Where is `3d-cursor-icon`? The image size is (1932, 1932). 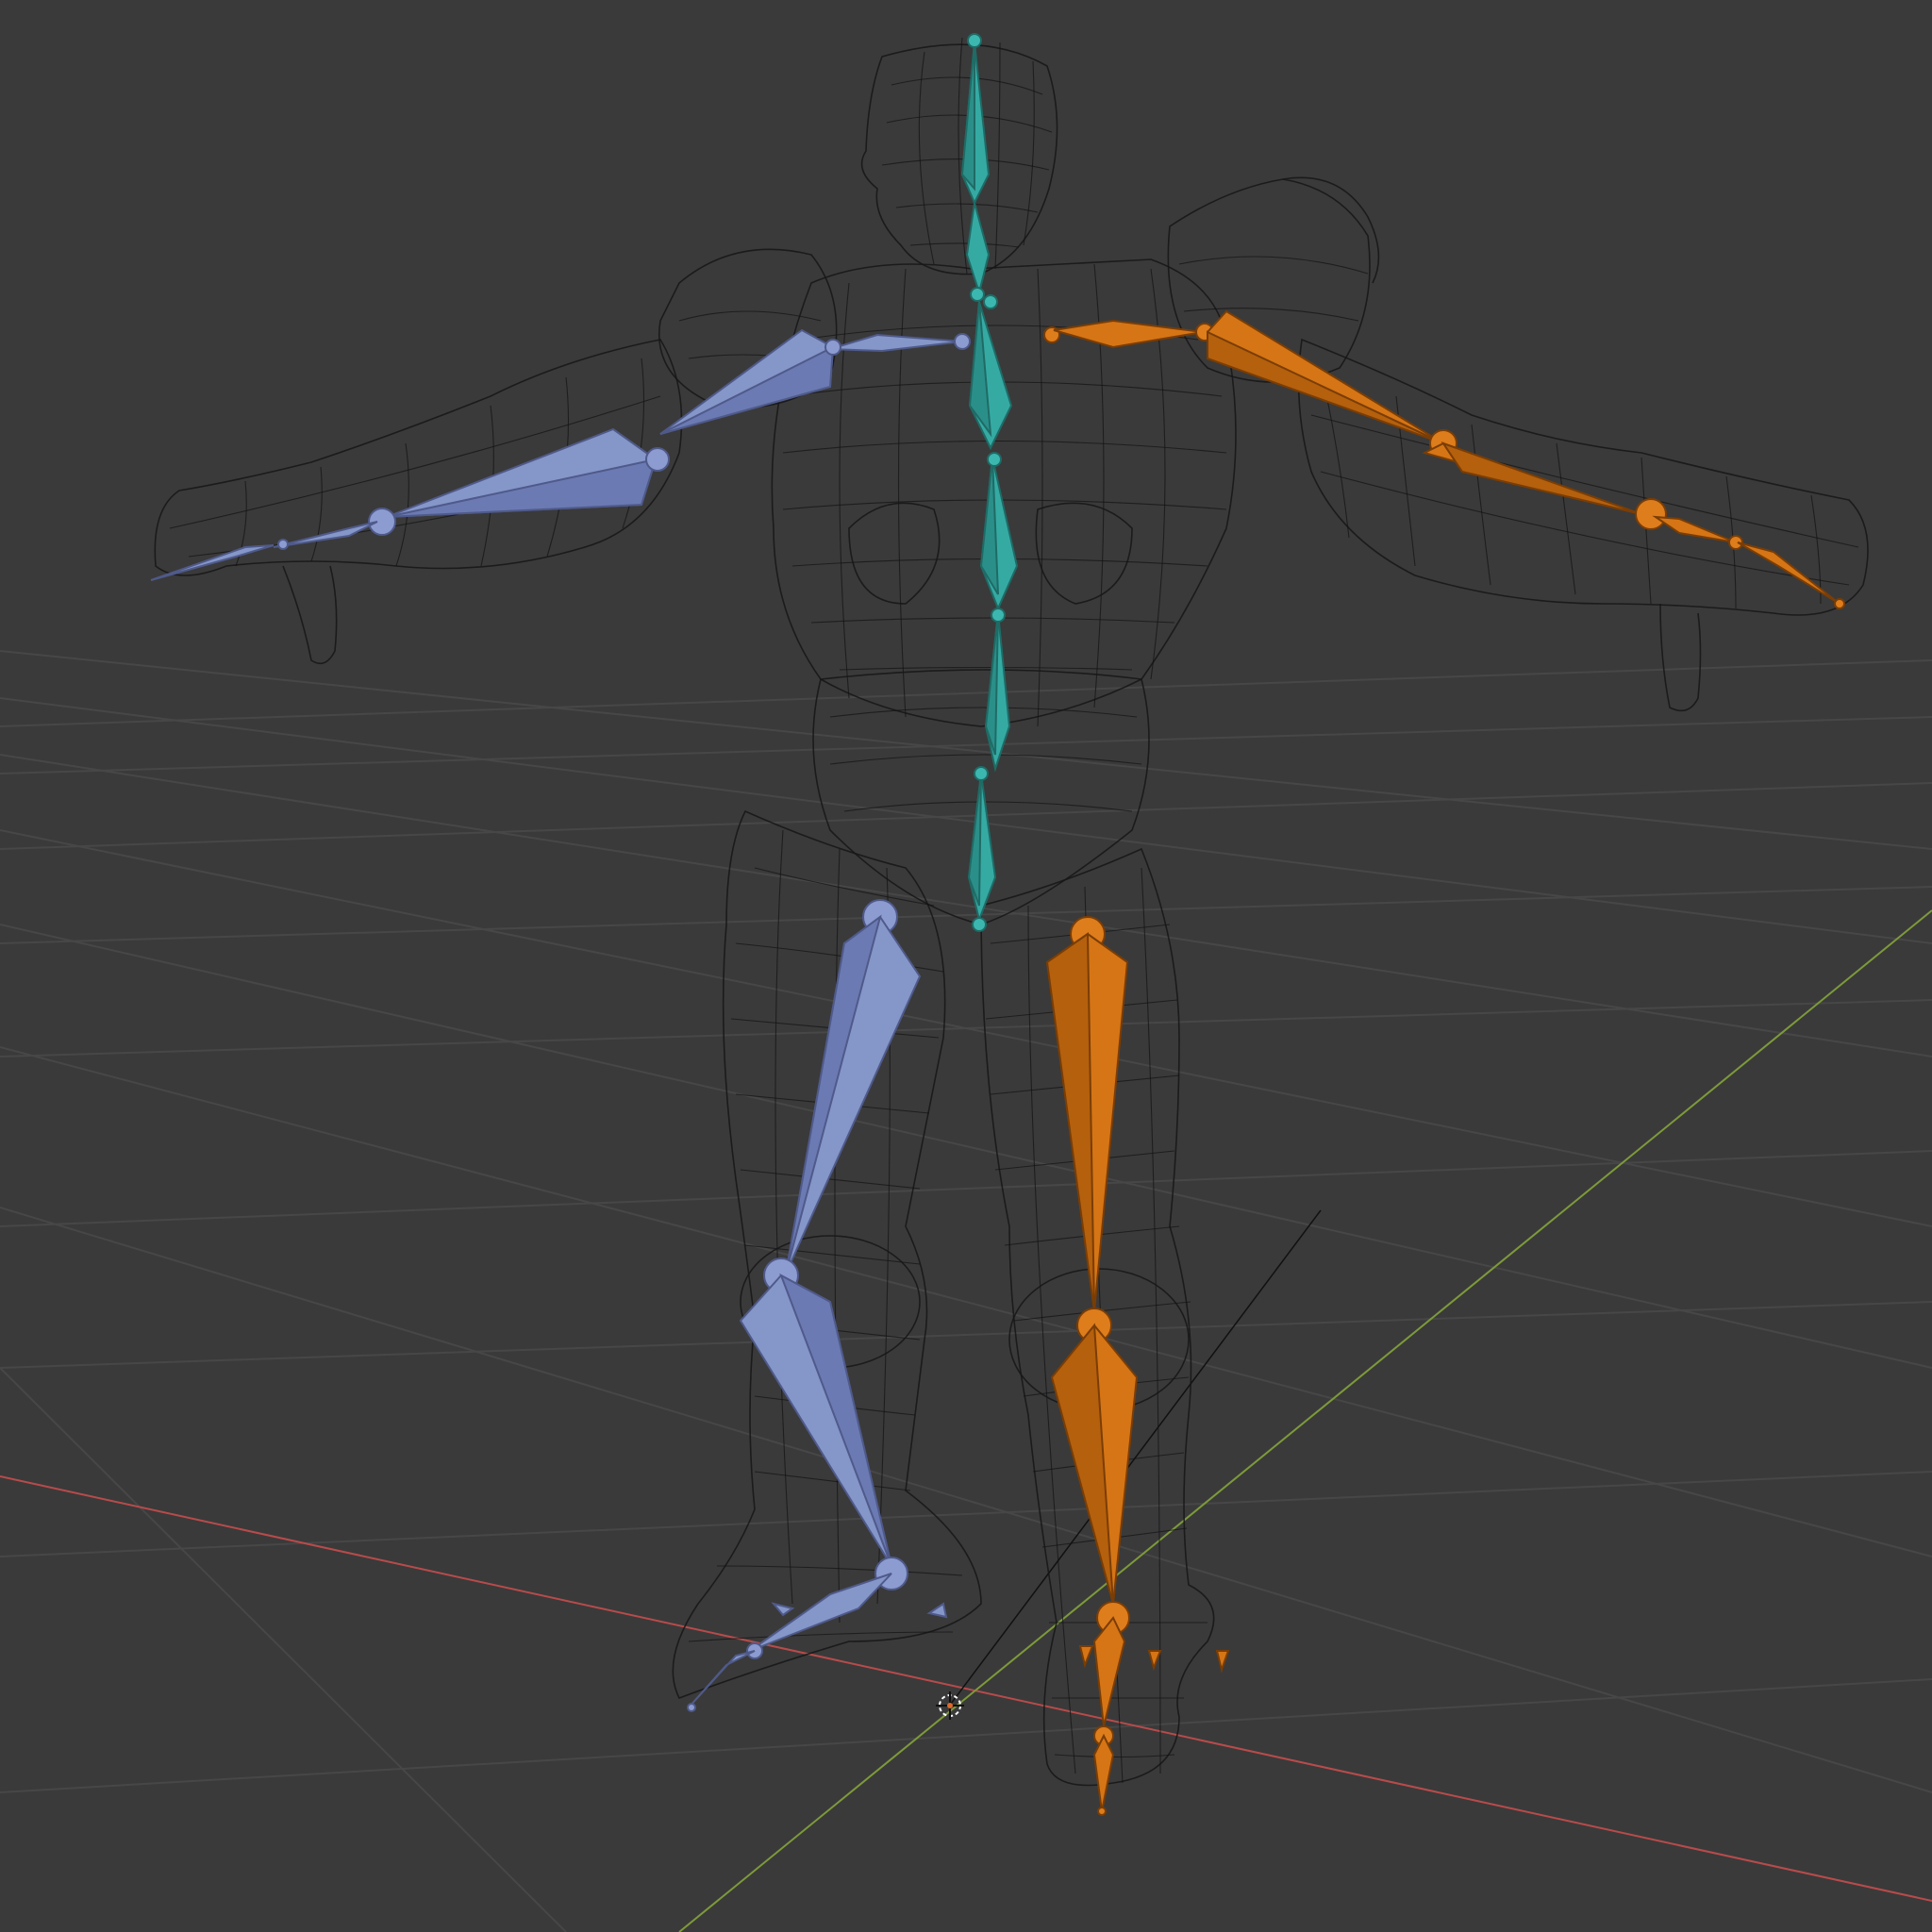 3d-cursor-icon is located at coordinates (950, 1706).